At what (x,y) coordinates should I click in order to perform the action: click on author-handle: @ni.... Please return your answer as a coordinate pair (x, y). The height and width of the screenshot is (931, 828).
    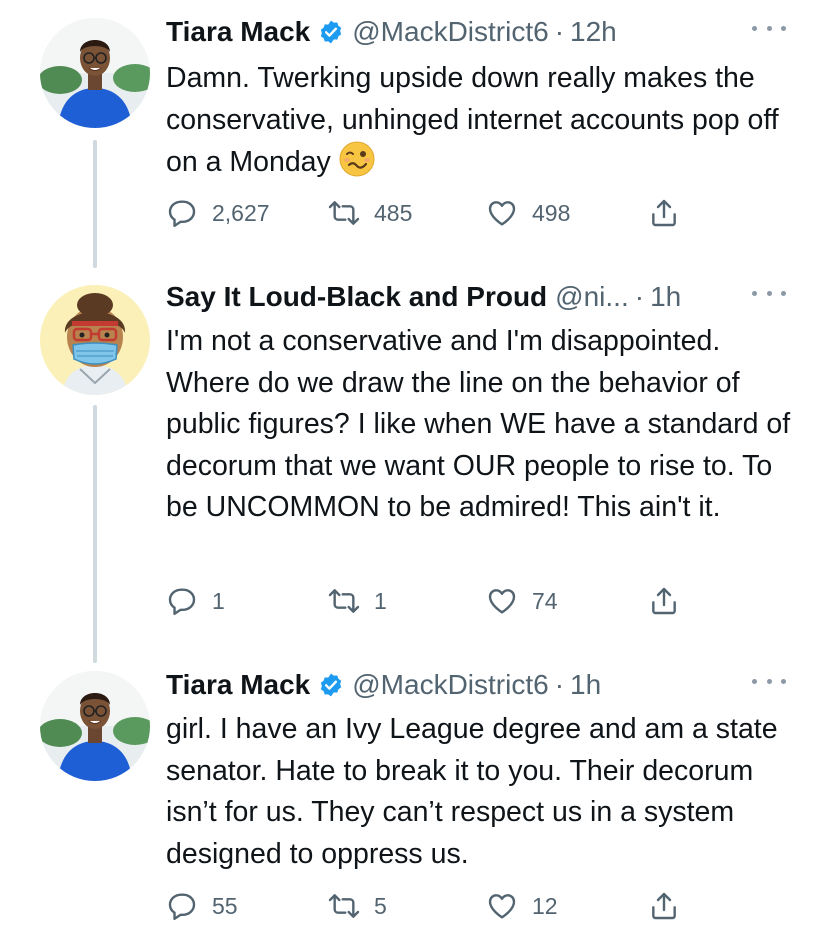
    Looking at the image, I should click on (592, 297).